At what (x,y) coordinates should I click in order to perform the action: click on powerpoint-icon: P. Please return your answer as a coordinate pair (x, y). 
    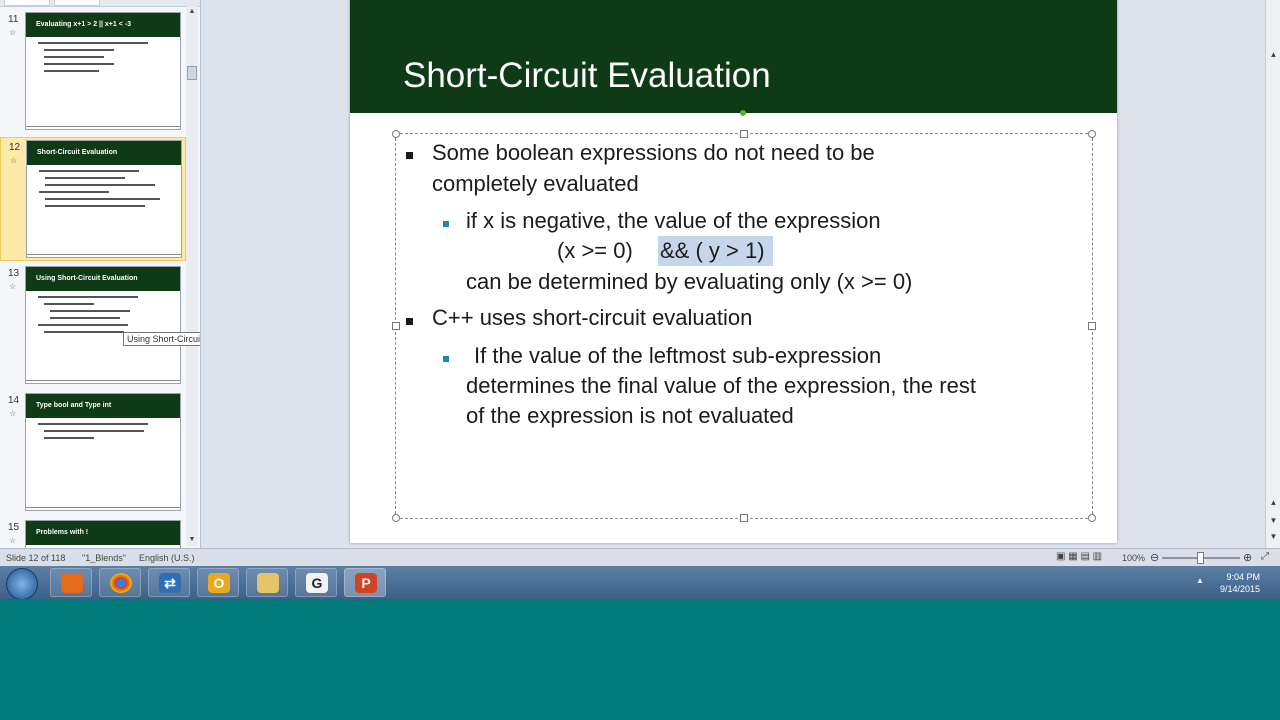
    Looking at the image, I should click on (366, 583).